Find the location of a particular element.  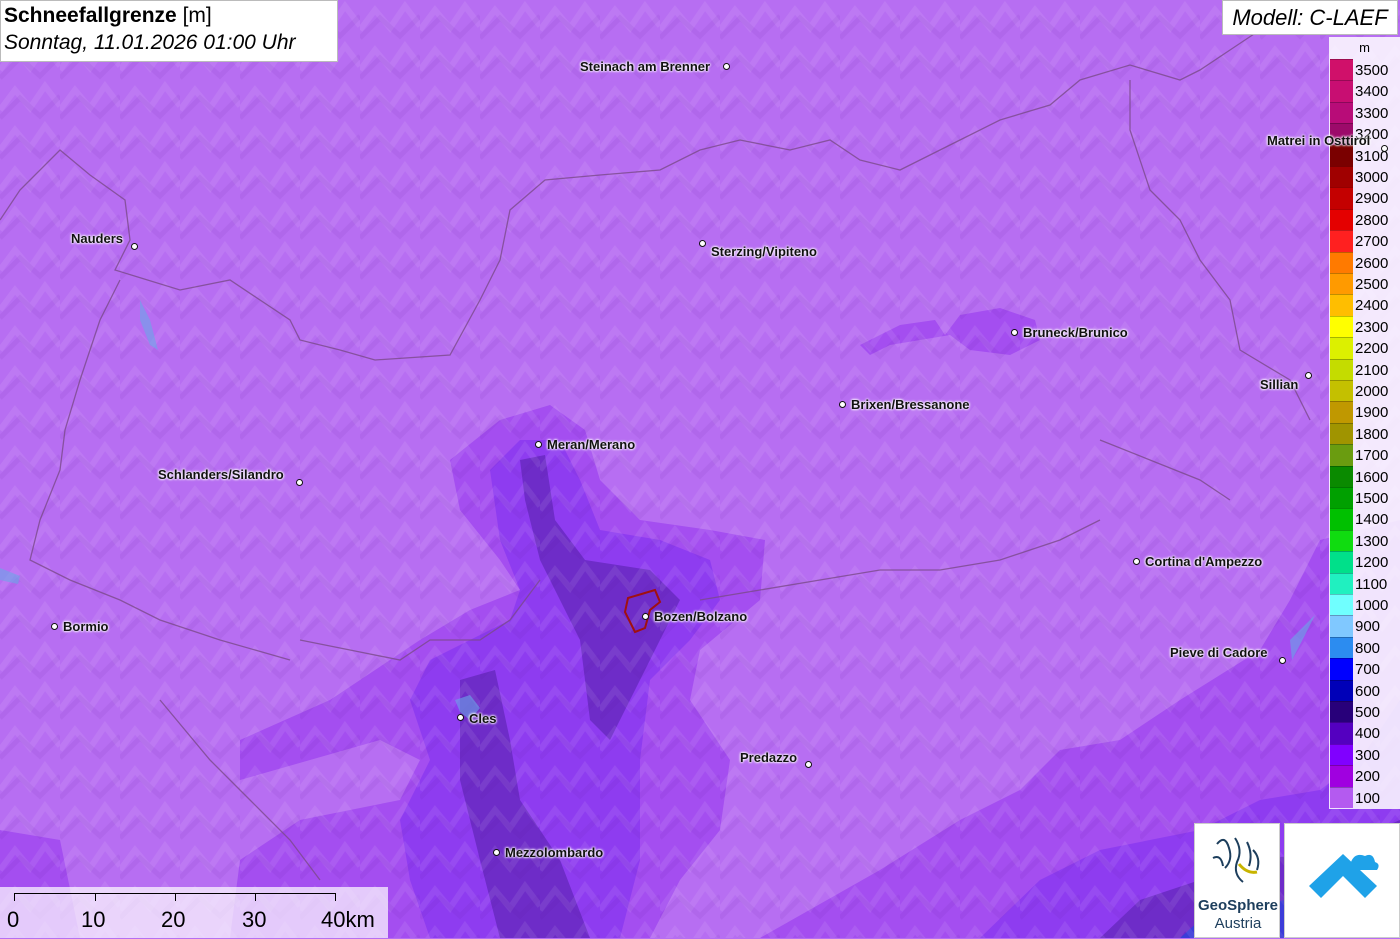

legend-entry: 3500 is located at coordinates (1364, 70).